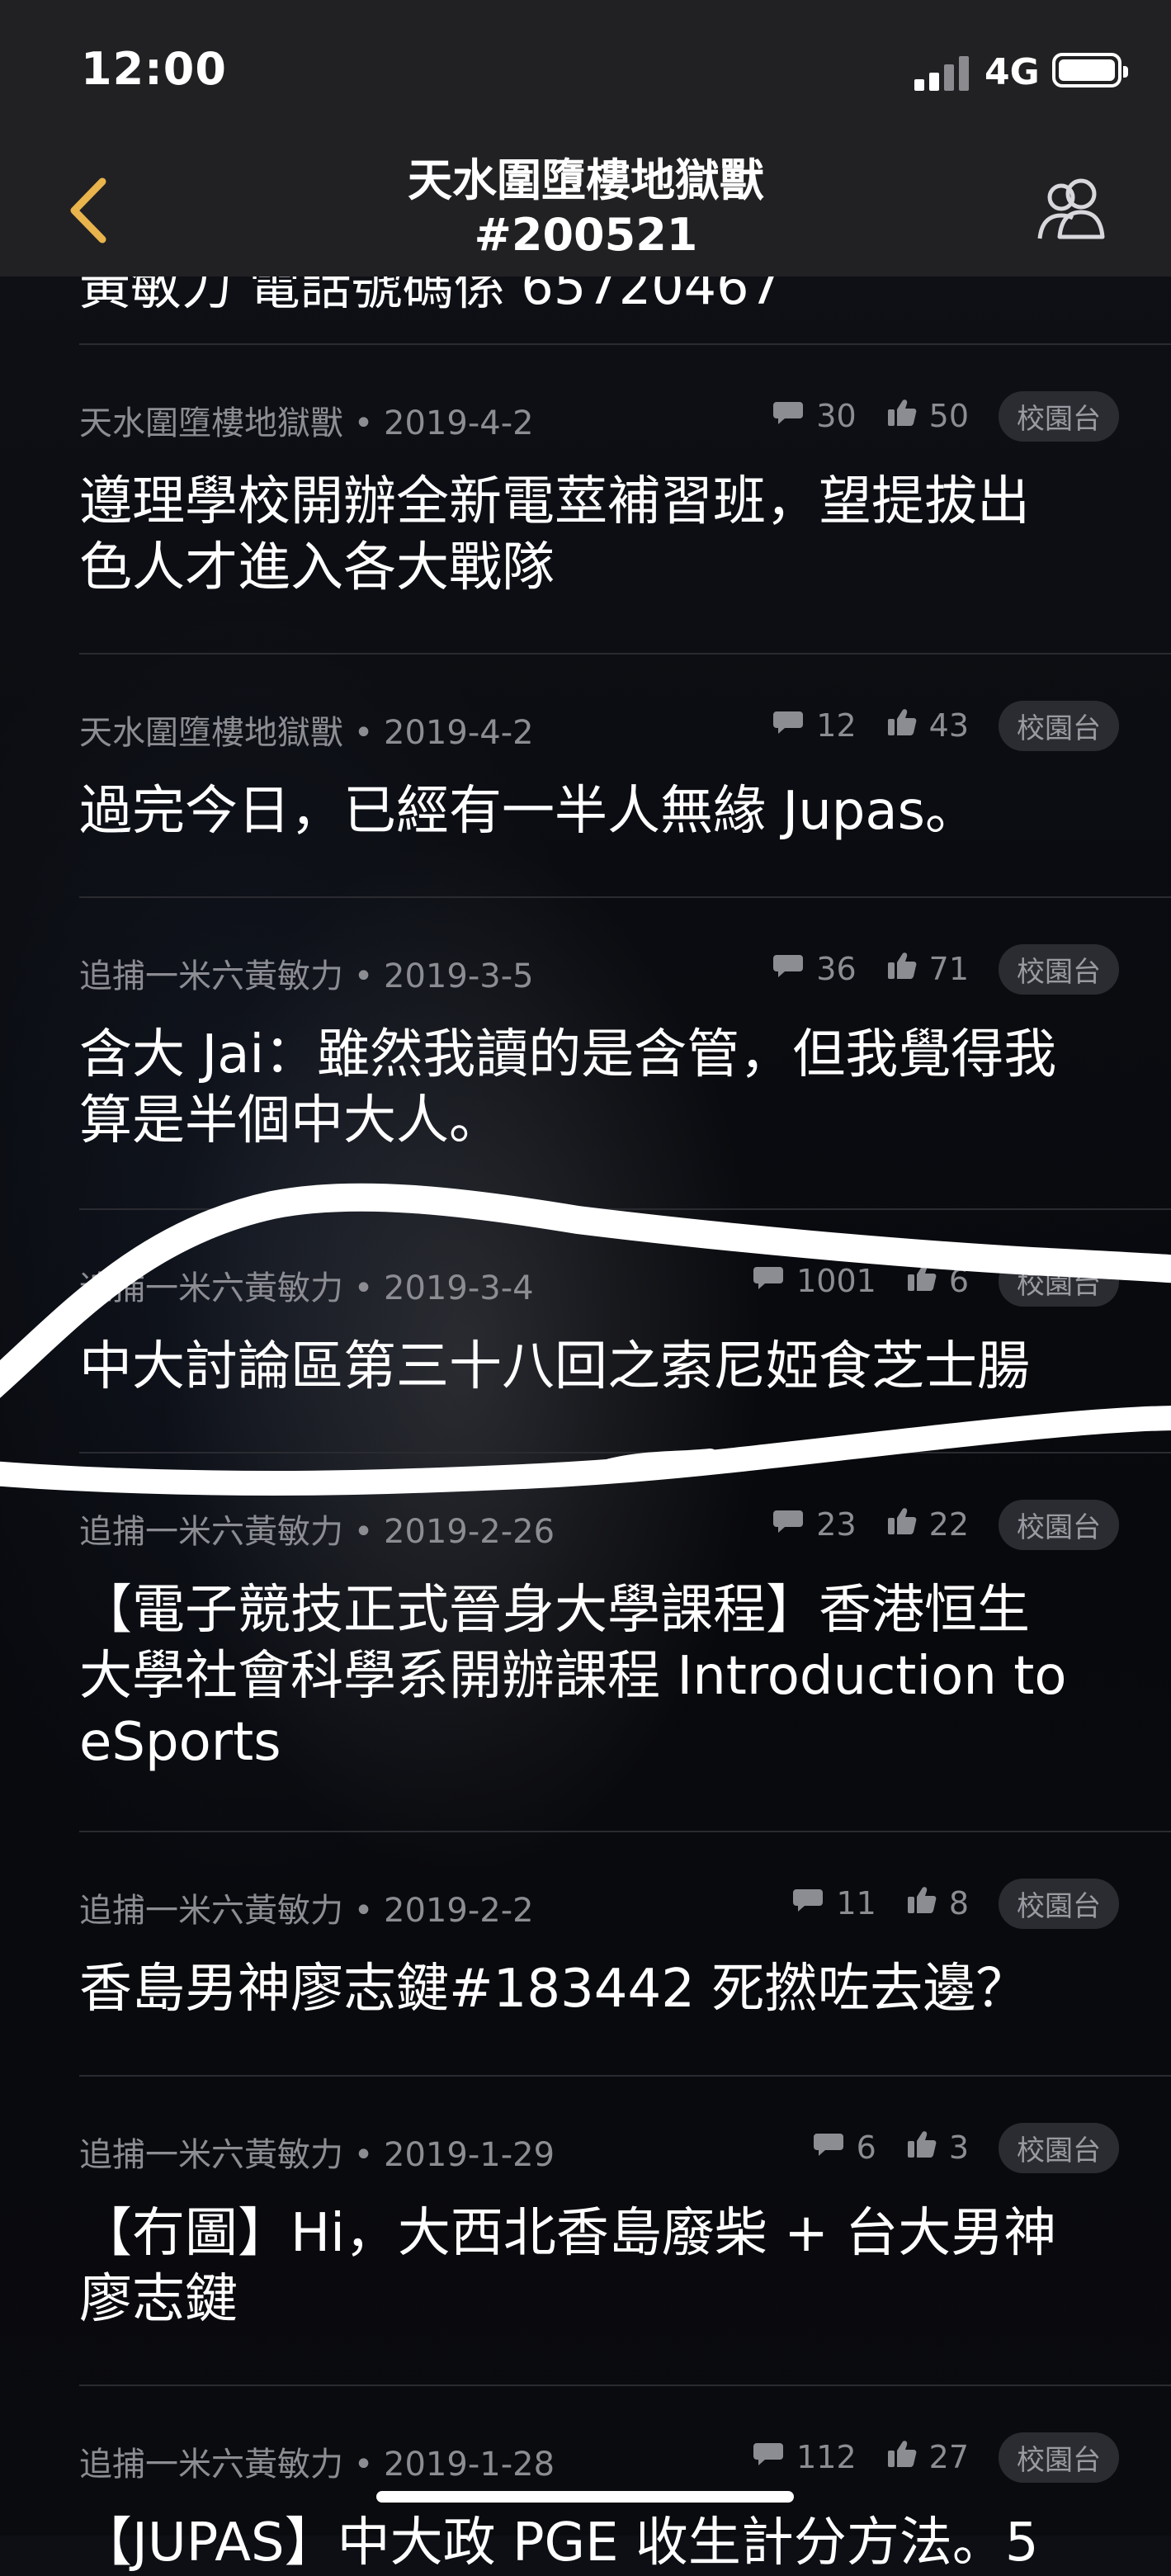 The height and width of the screenshot is (2576, 1171). What do you see at coordinates (459, 976) in the screenshot?
I see `post-date: 2019-3-5` at bounding box center [459, 976].